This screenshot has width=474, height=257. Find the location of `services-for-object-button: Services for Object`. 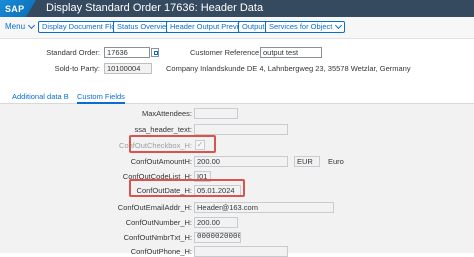

services-for-object-button: Services for Object is located at coordinates (305, 27).